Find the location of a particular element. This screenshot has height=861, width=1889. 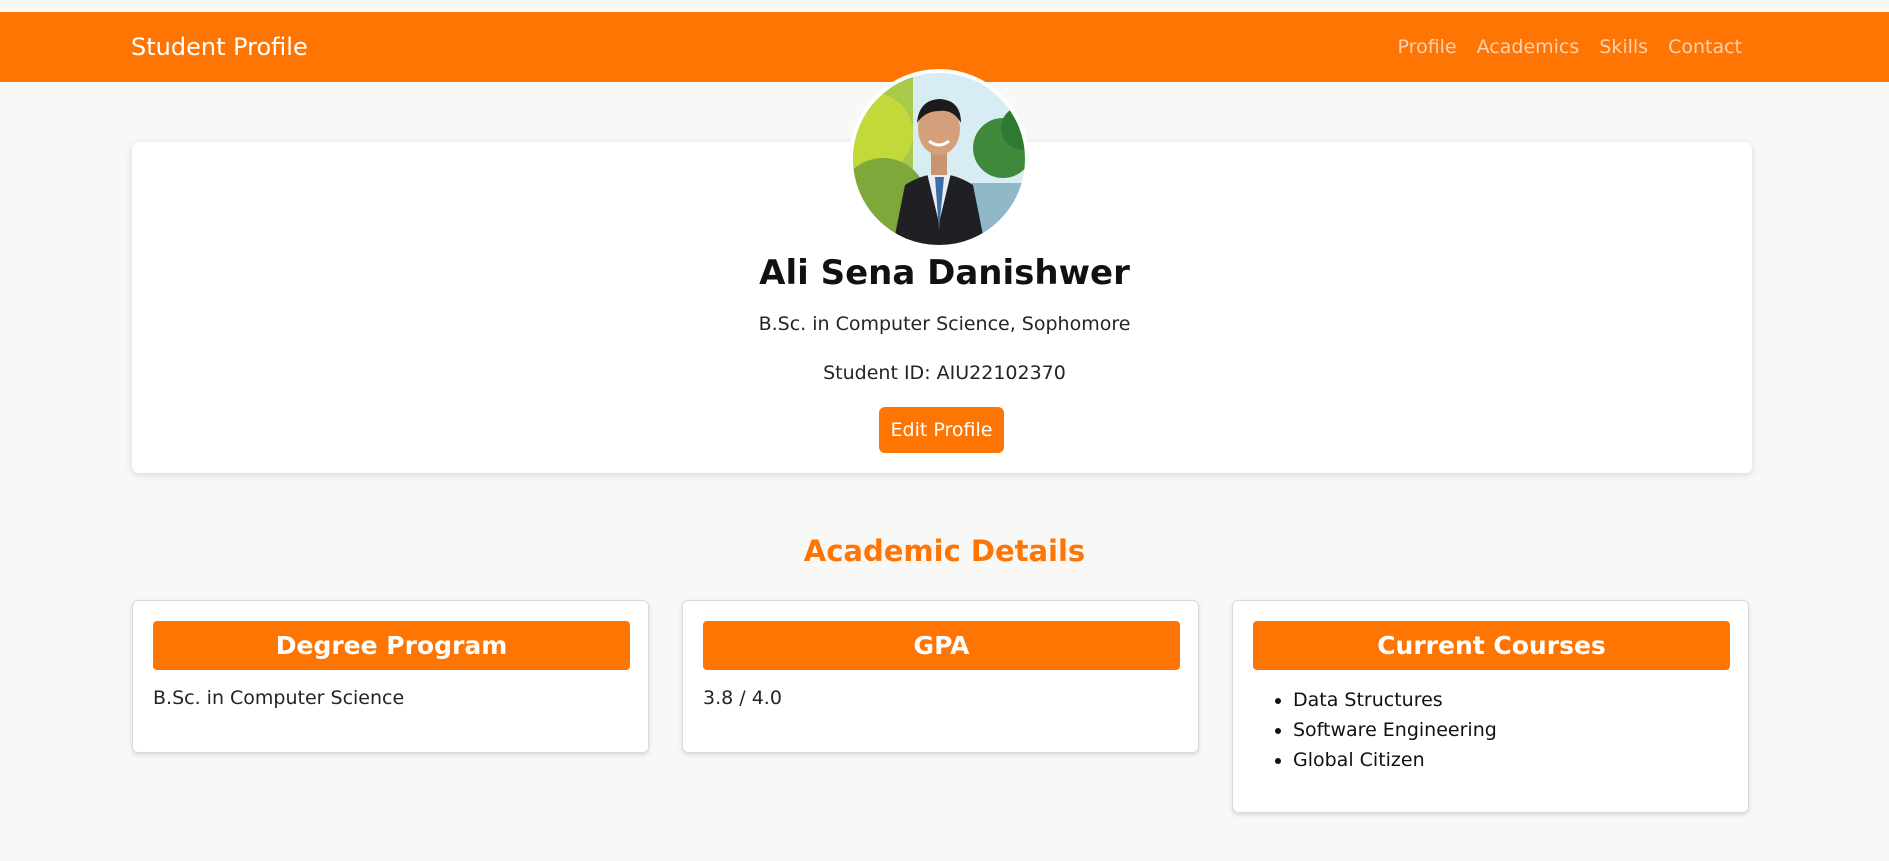

profile-photo-image is located at coordinates (939, 159).